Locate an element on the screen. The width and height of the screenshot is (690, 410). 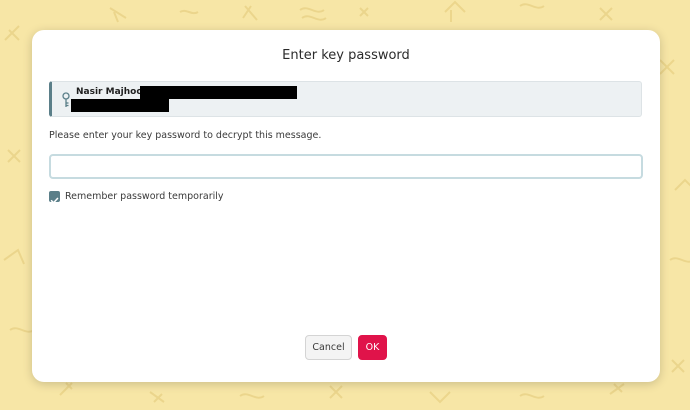
password-input is located at coordinates (346, 166).